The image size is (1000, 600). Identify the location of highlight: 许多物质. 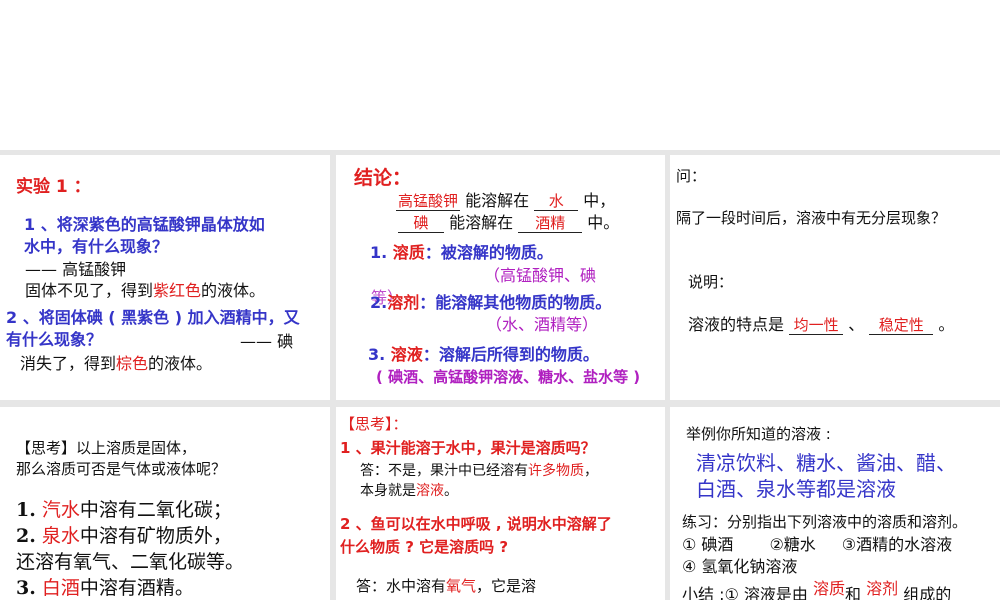
(556, 471).